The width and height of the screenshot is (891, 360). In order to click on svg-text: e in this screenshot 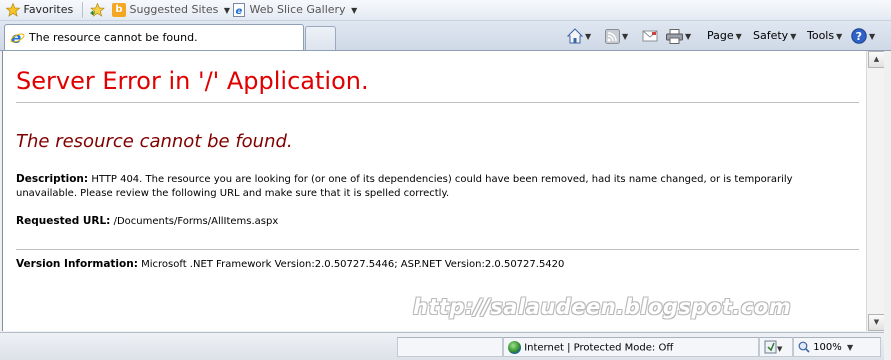, I will do `click(239, 11)`.